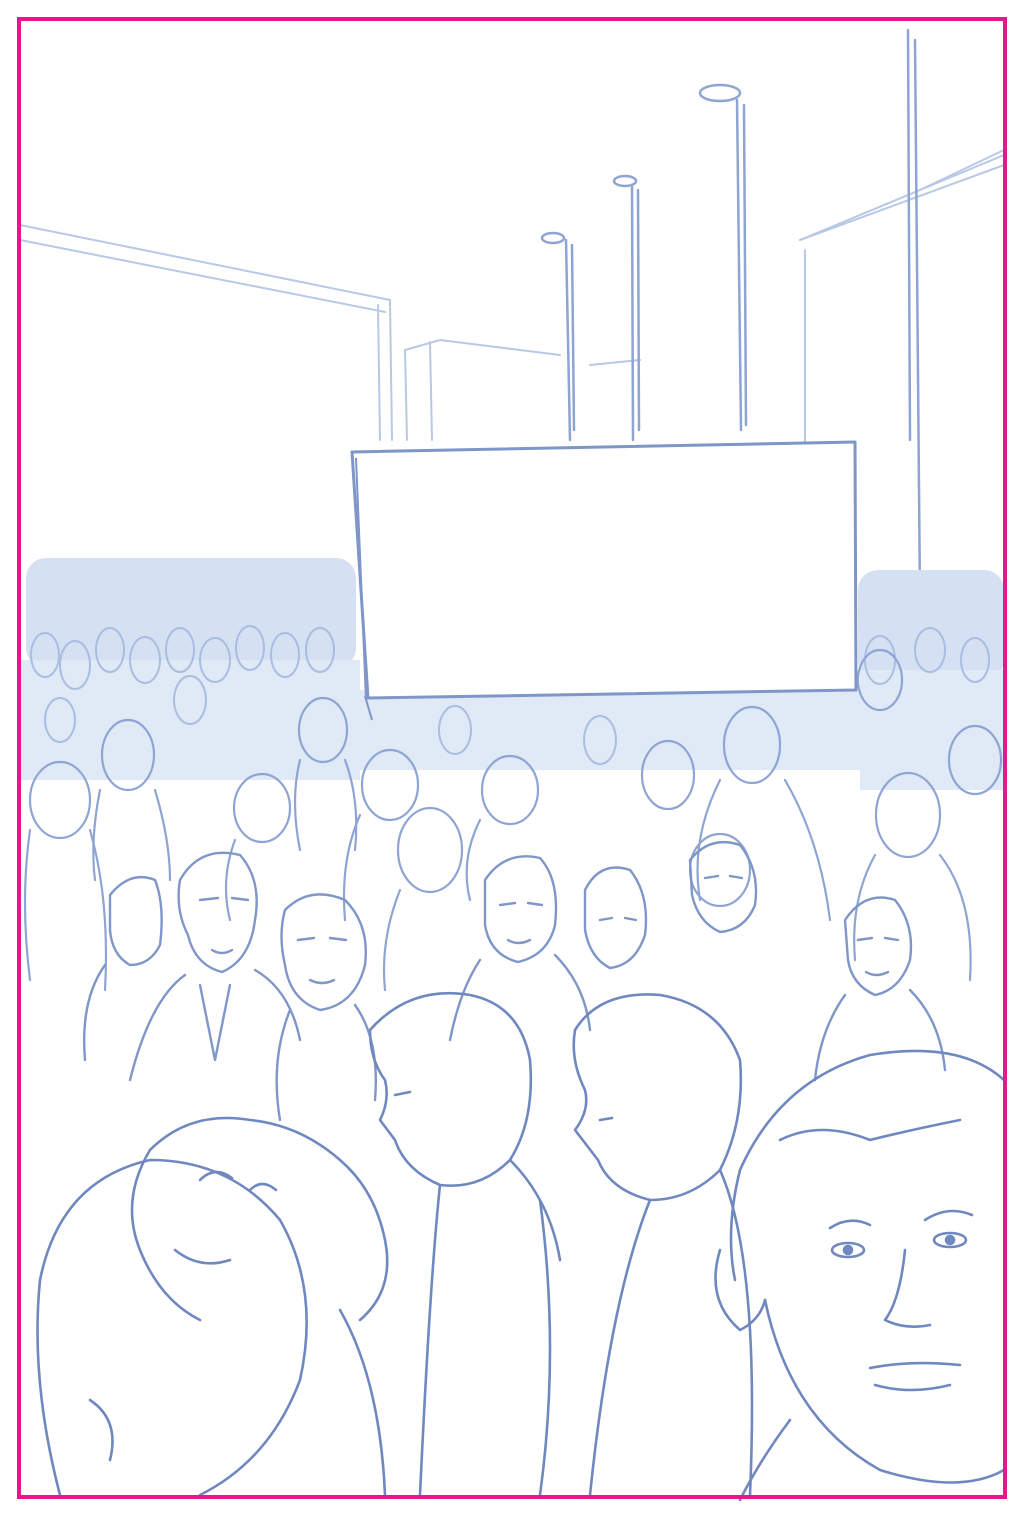  I want to click on blank-screen, so click(604, 580).